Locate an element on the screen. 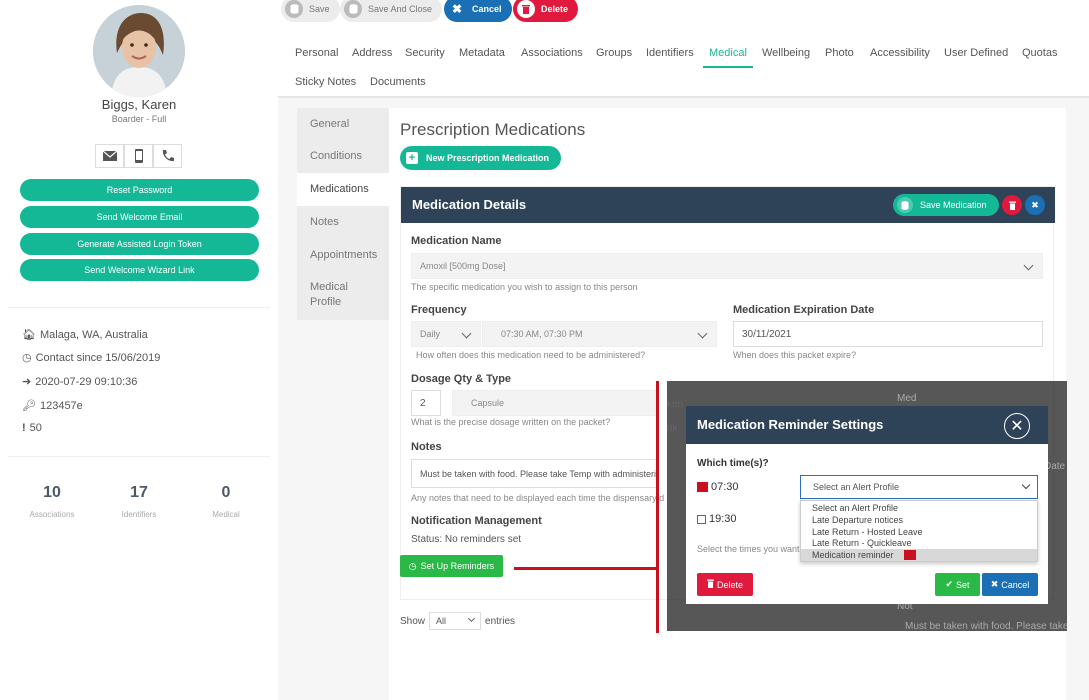 The height and width of the screenshot is (700, 1089). tab-documents: Documents is located at coordinates (398, 82).